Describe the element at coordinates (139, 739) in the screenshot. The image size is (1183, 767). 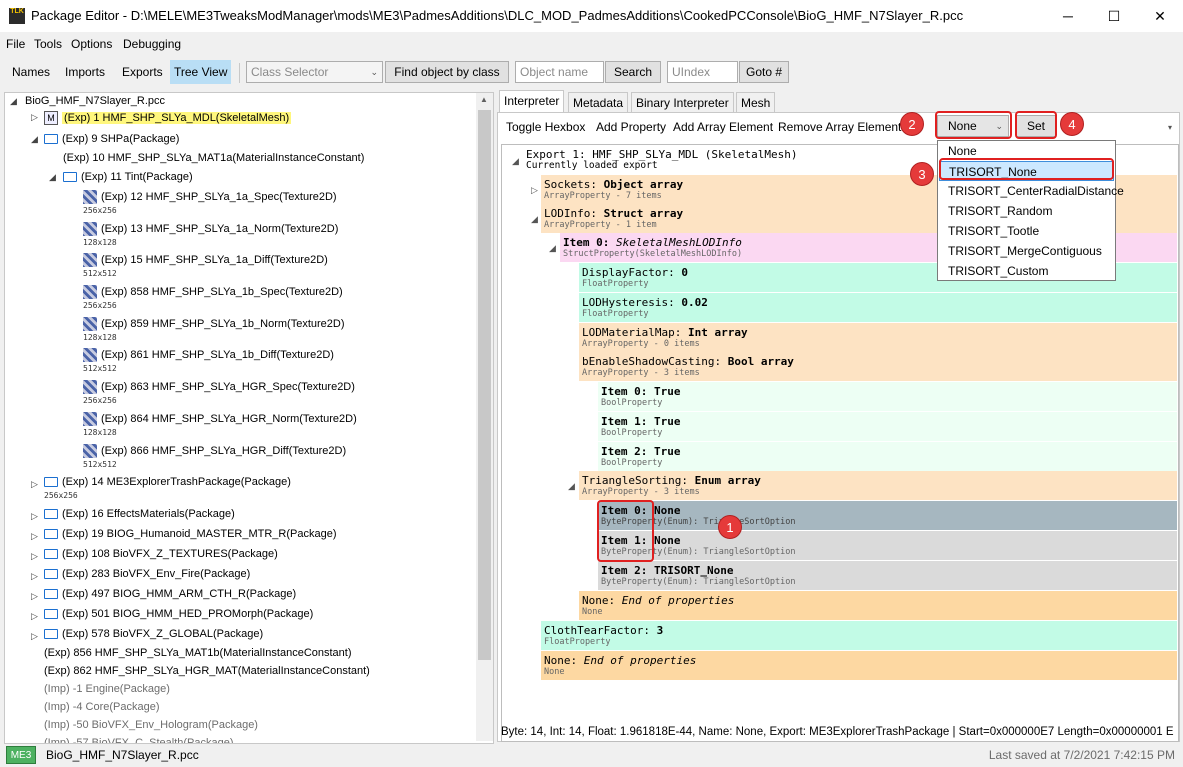
I see `tree-item-import: (Imp) -57 BioVFX_C_Stealth(Package)` at that location.